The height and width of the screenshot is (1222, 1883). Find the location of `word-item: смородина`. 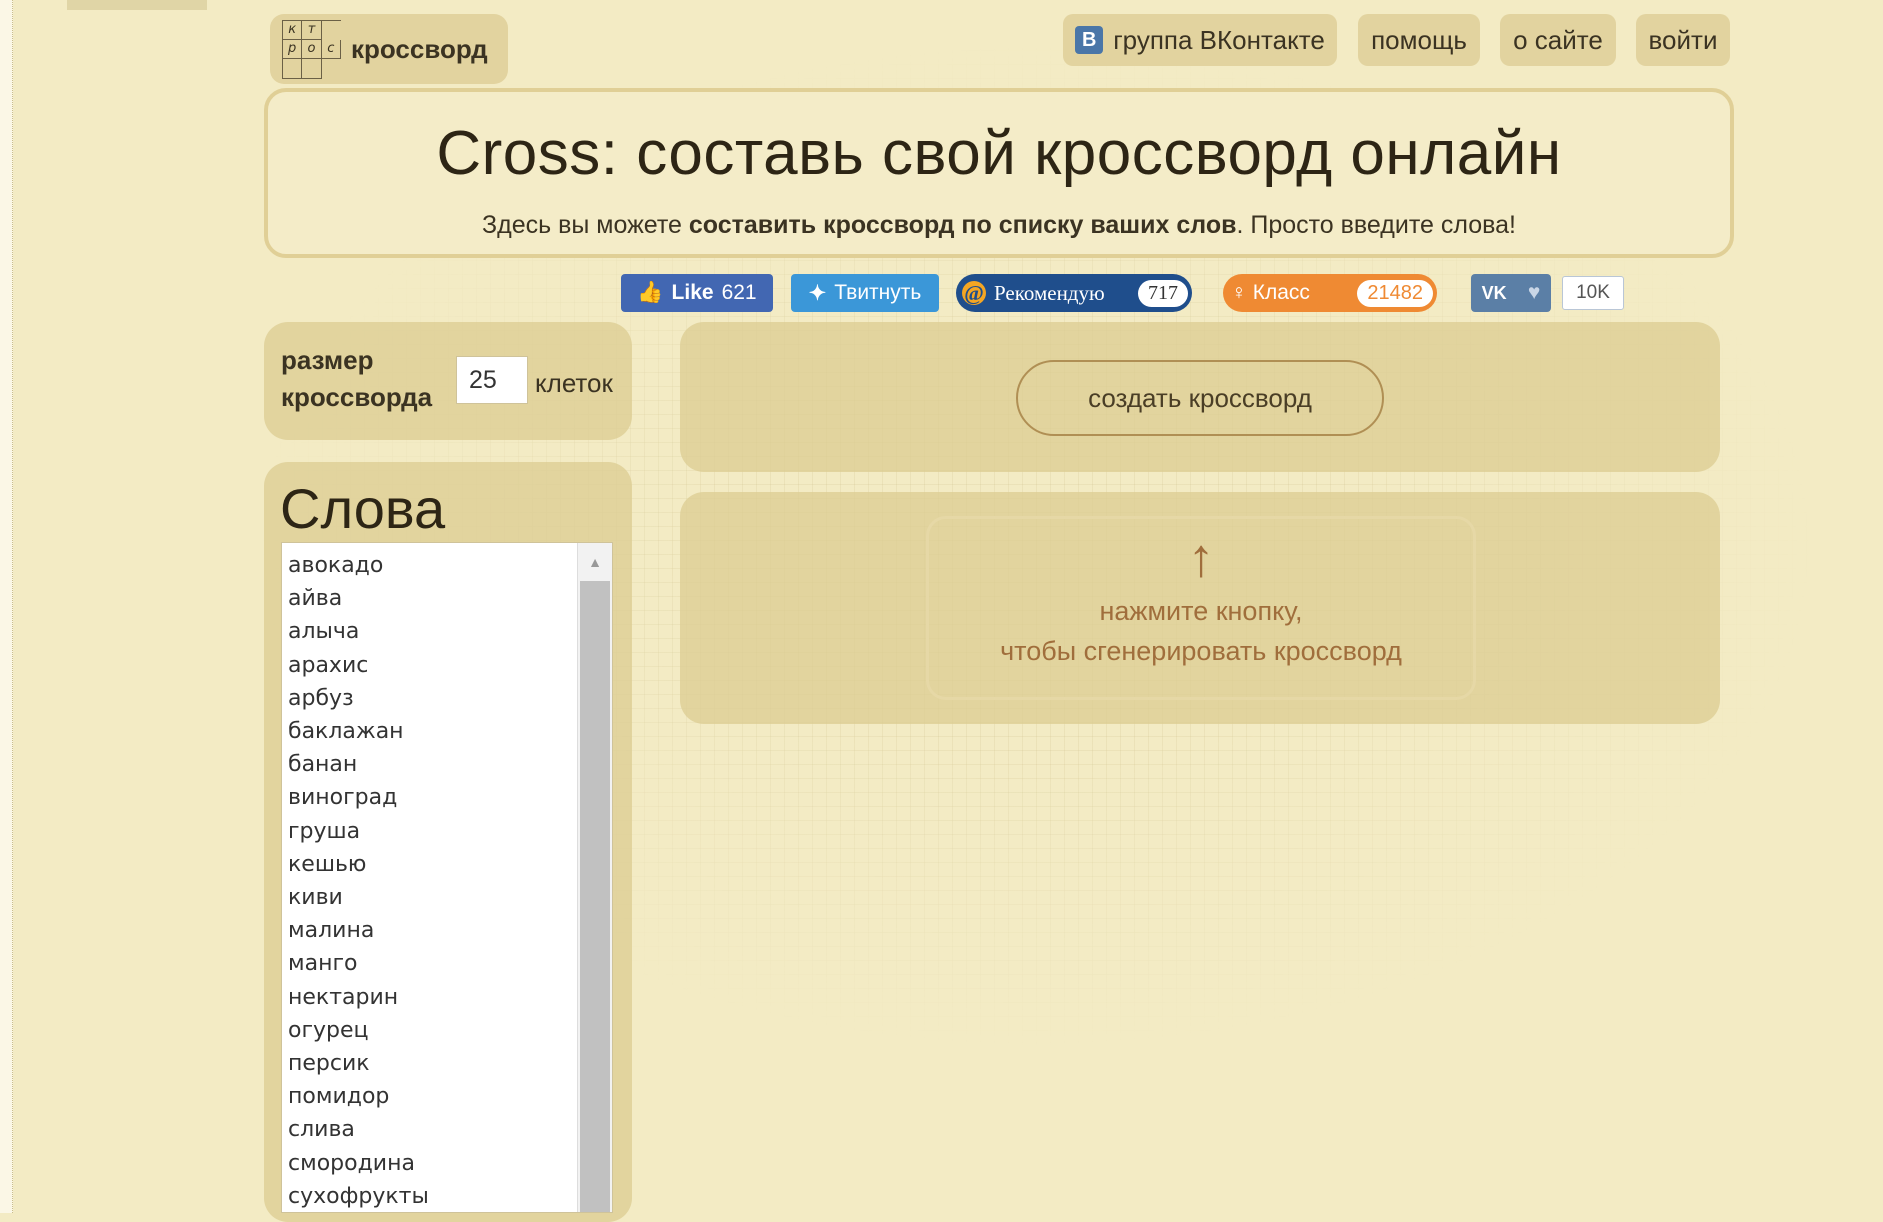

word-item: смородина is located at coordinates (351, 1163).